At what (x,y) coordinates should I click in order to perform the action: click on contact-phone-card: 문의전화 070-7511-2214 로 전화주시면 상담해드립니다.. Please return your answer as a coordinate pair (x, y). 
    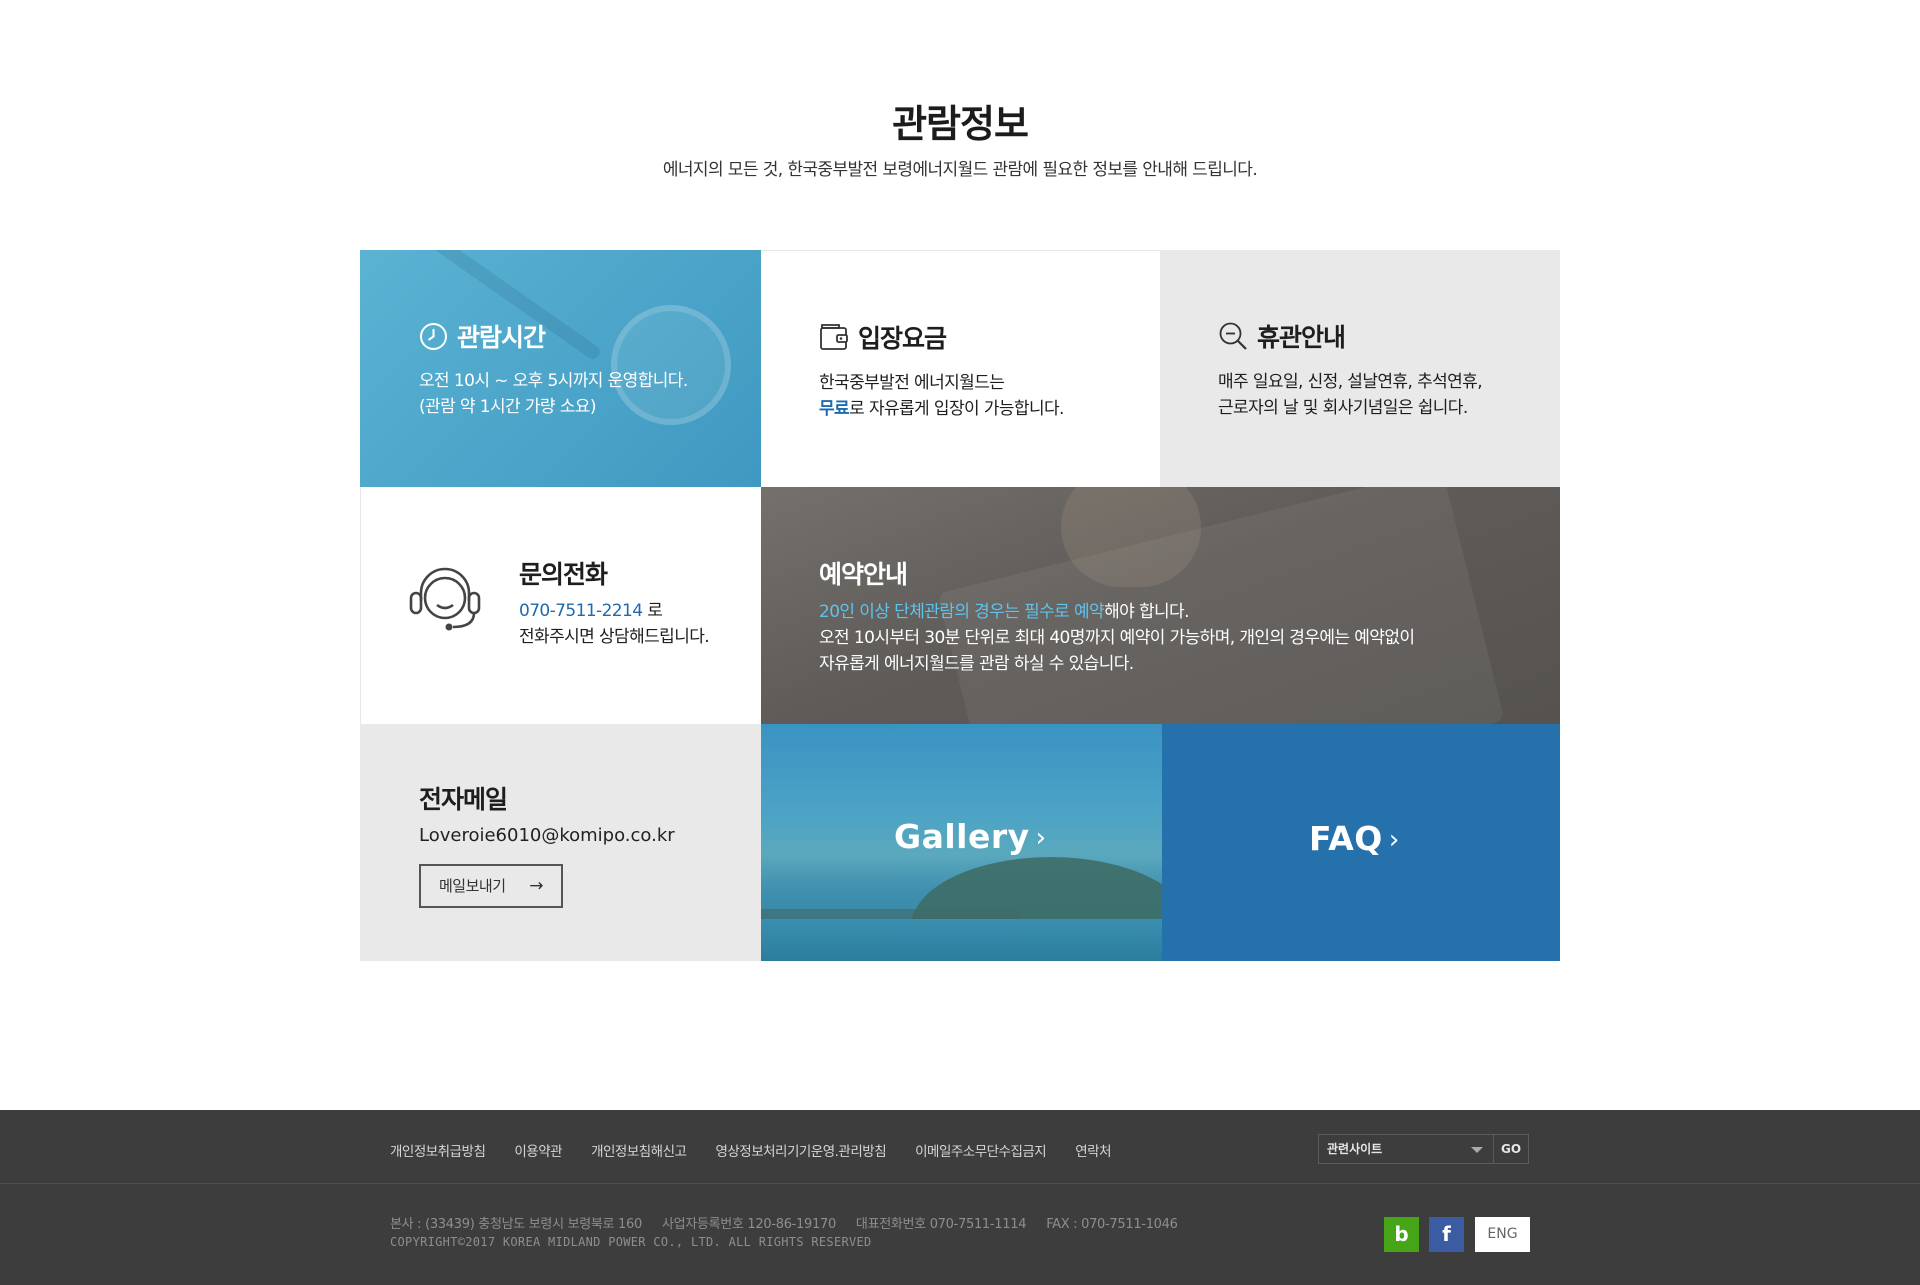
    Looking at the image, I should click on (560, 605).